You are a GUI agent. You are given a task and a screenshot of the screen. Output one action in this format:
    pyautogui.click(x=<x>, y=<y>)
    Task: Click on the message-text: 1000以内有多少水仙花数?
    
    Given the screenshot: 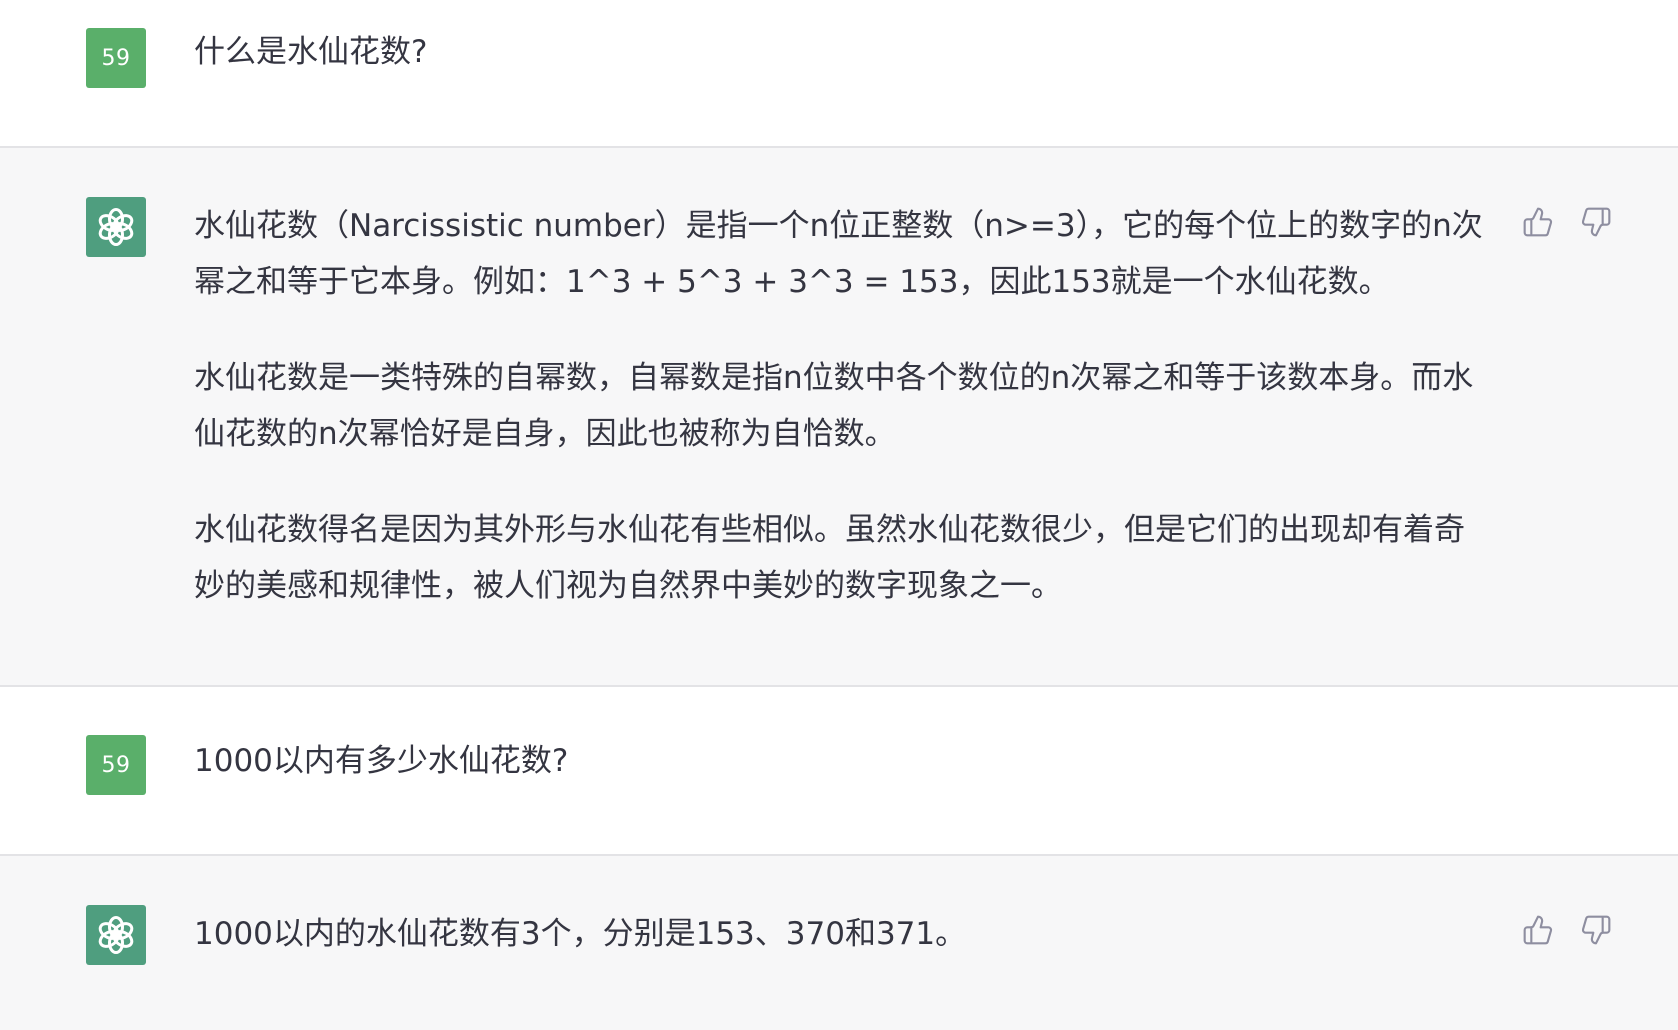 What is the action you would take?
    pyautogui.click(x=844, y=761)
    